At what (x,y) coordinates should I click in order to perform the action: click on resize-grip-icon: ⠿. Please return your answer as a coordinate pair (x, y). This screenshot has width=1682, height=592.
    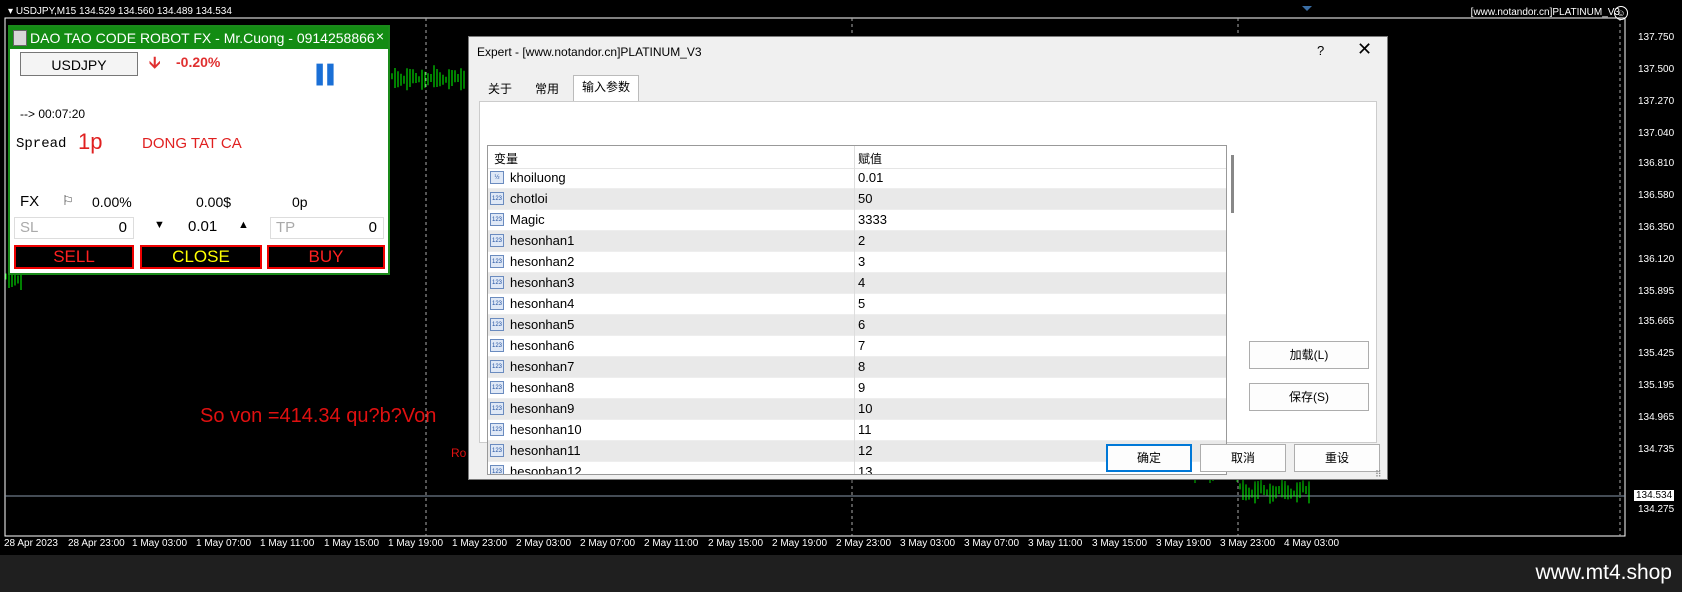
    Looking at the image, I should click on (1378, 474).